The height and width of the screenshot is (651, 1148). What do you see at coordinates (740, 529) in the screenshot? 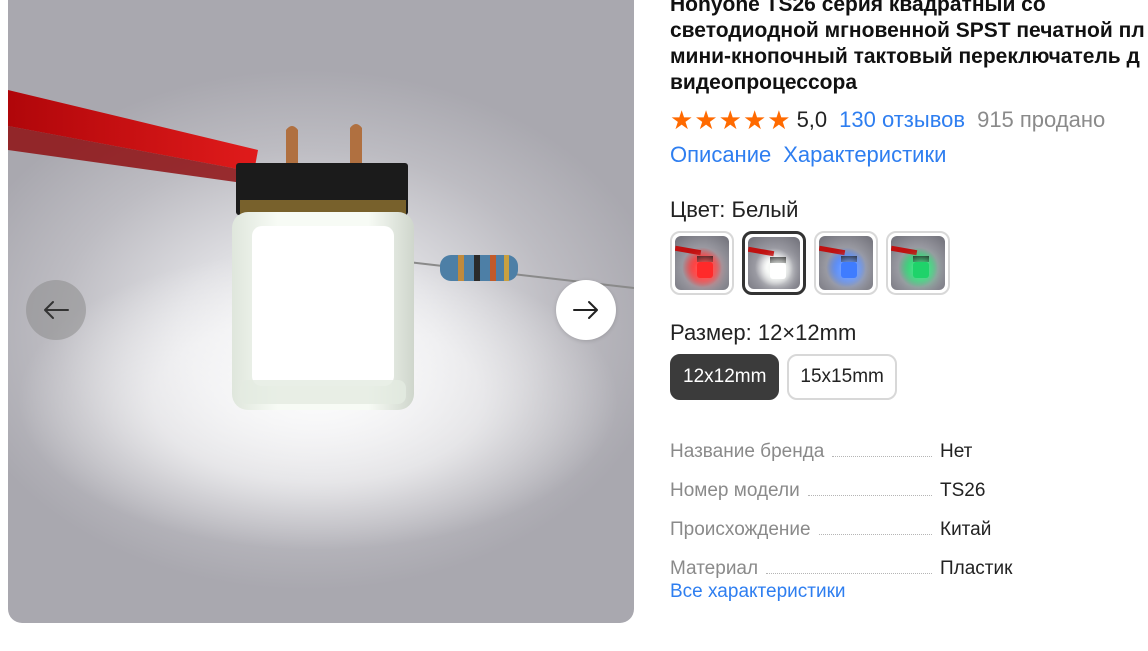
I see `spec-name: Происхождение` at bounding box center [740, 529].